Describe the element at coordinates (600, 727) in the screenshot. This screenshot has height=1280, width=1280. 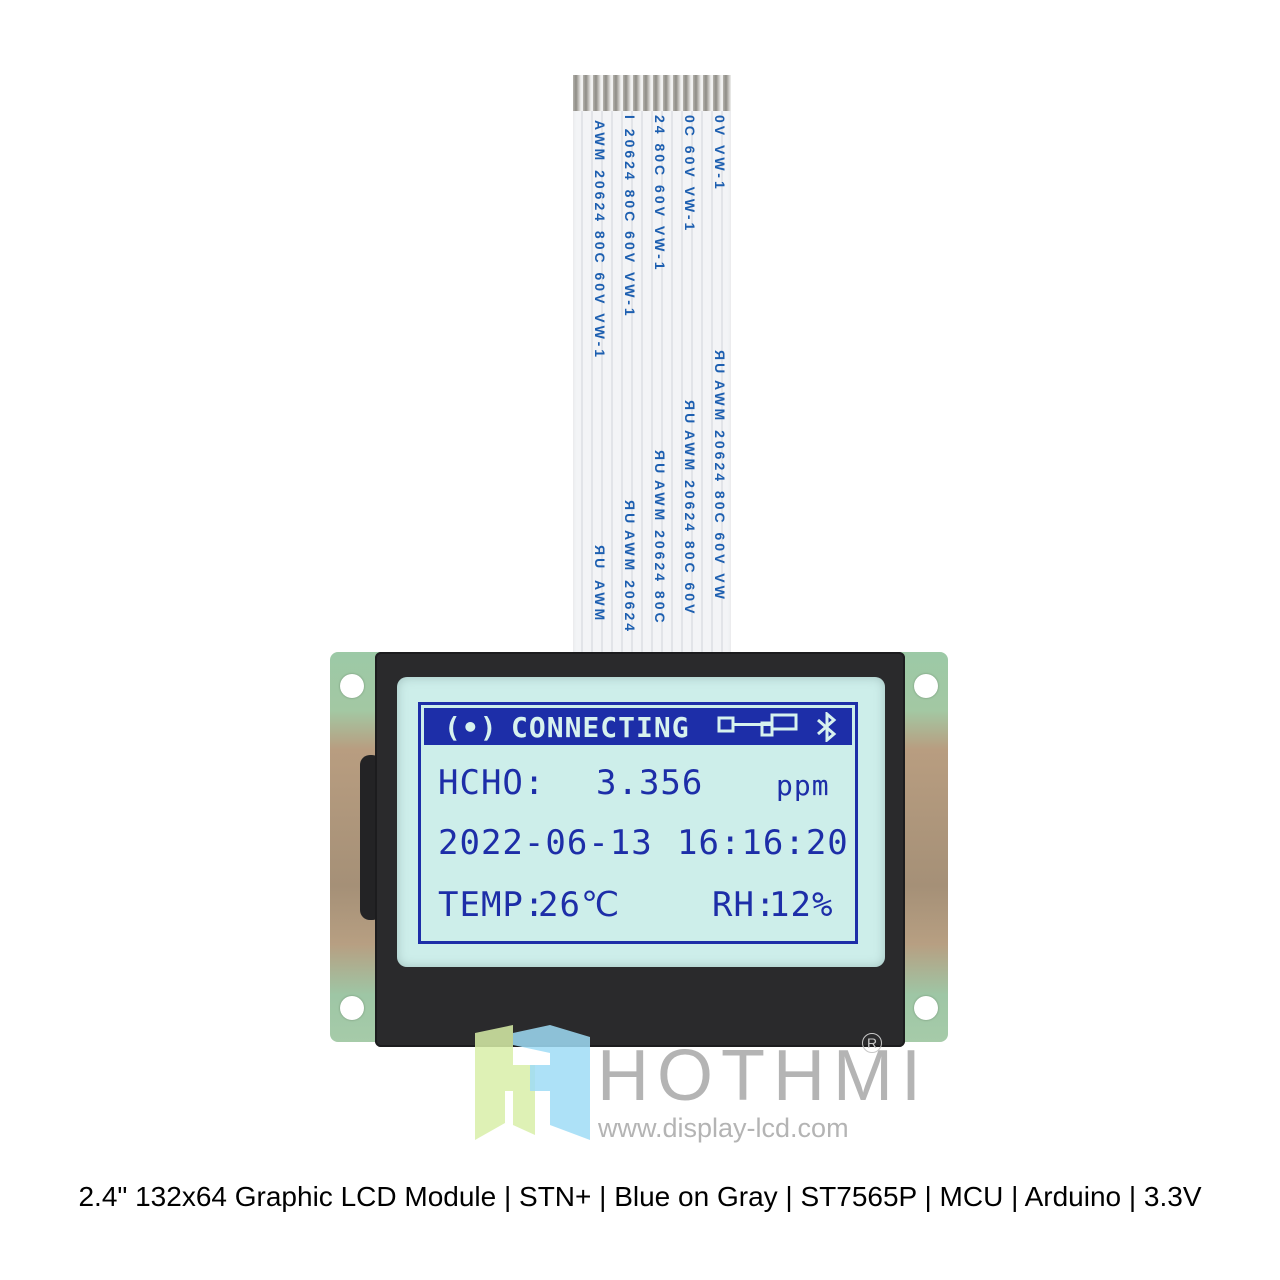
I see `connection-status: CONNECTING` at that location.